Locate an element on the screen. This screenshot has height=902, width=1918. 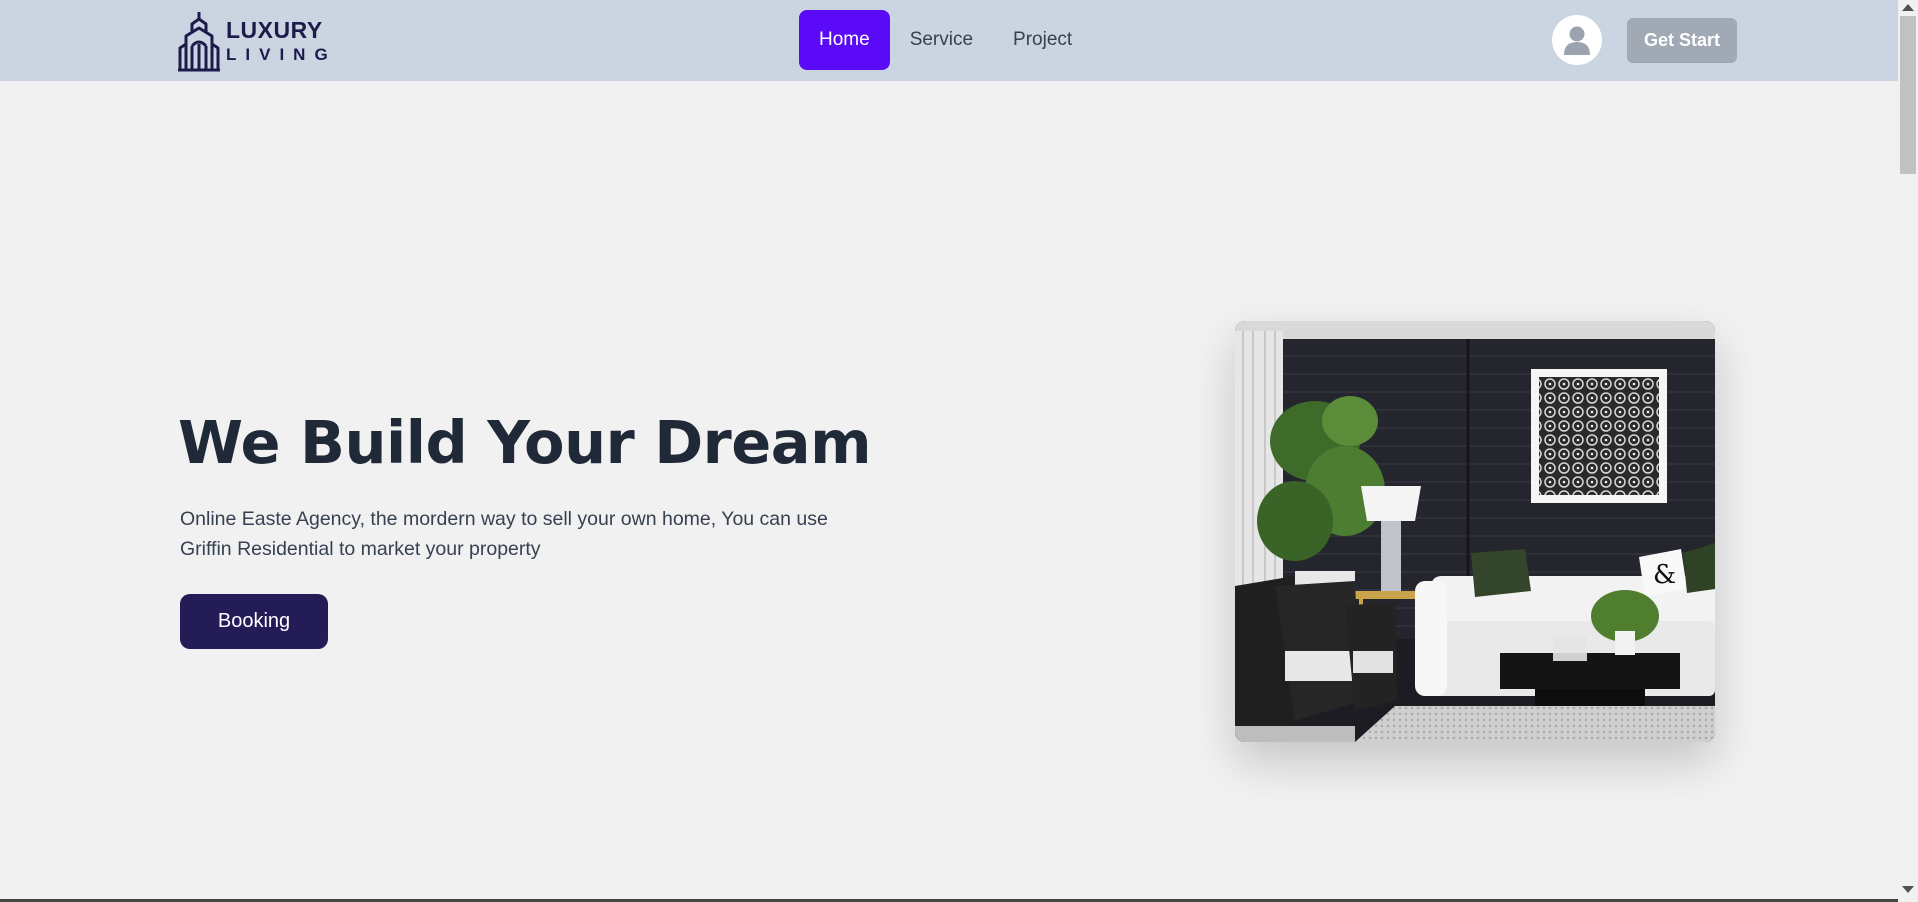
get-start-button: Get Start is located at coordinates (1682, 40).